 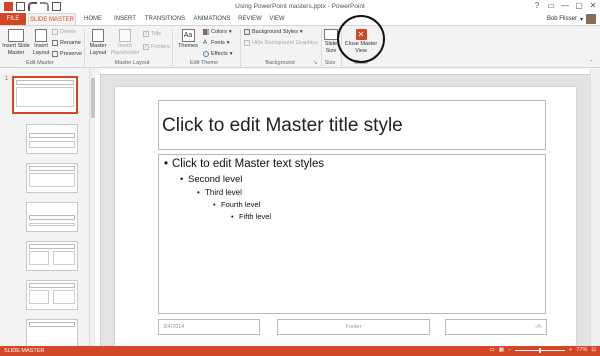 What do you see at coordinates (561, 19) in the screenshot?
I see `user-name: Bob Flisser` at bounding box center [561, 19].